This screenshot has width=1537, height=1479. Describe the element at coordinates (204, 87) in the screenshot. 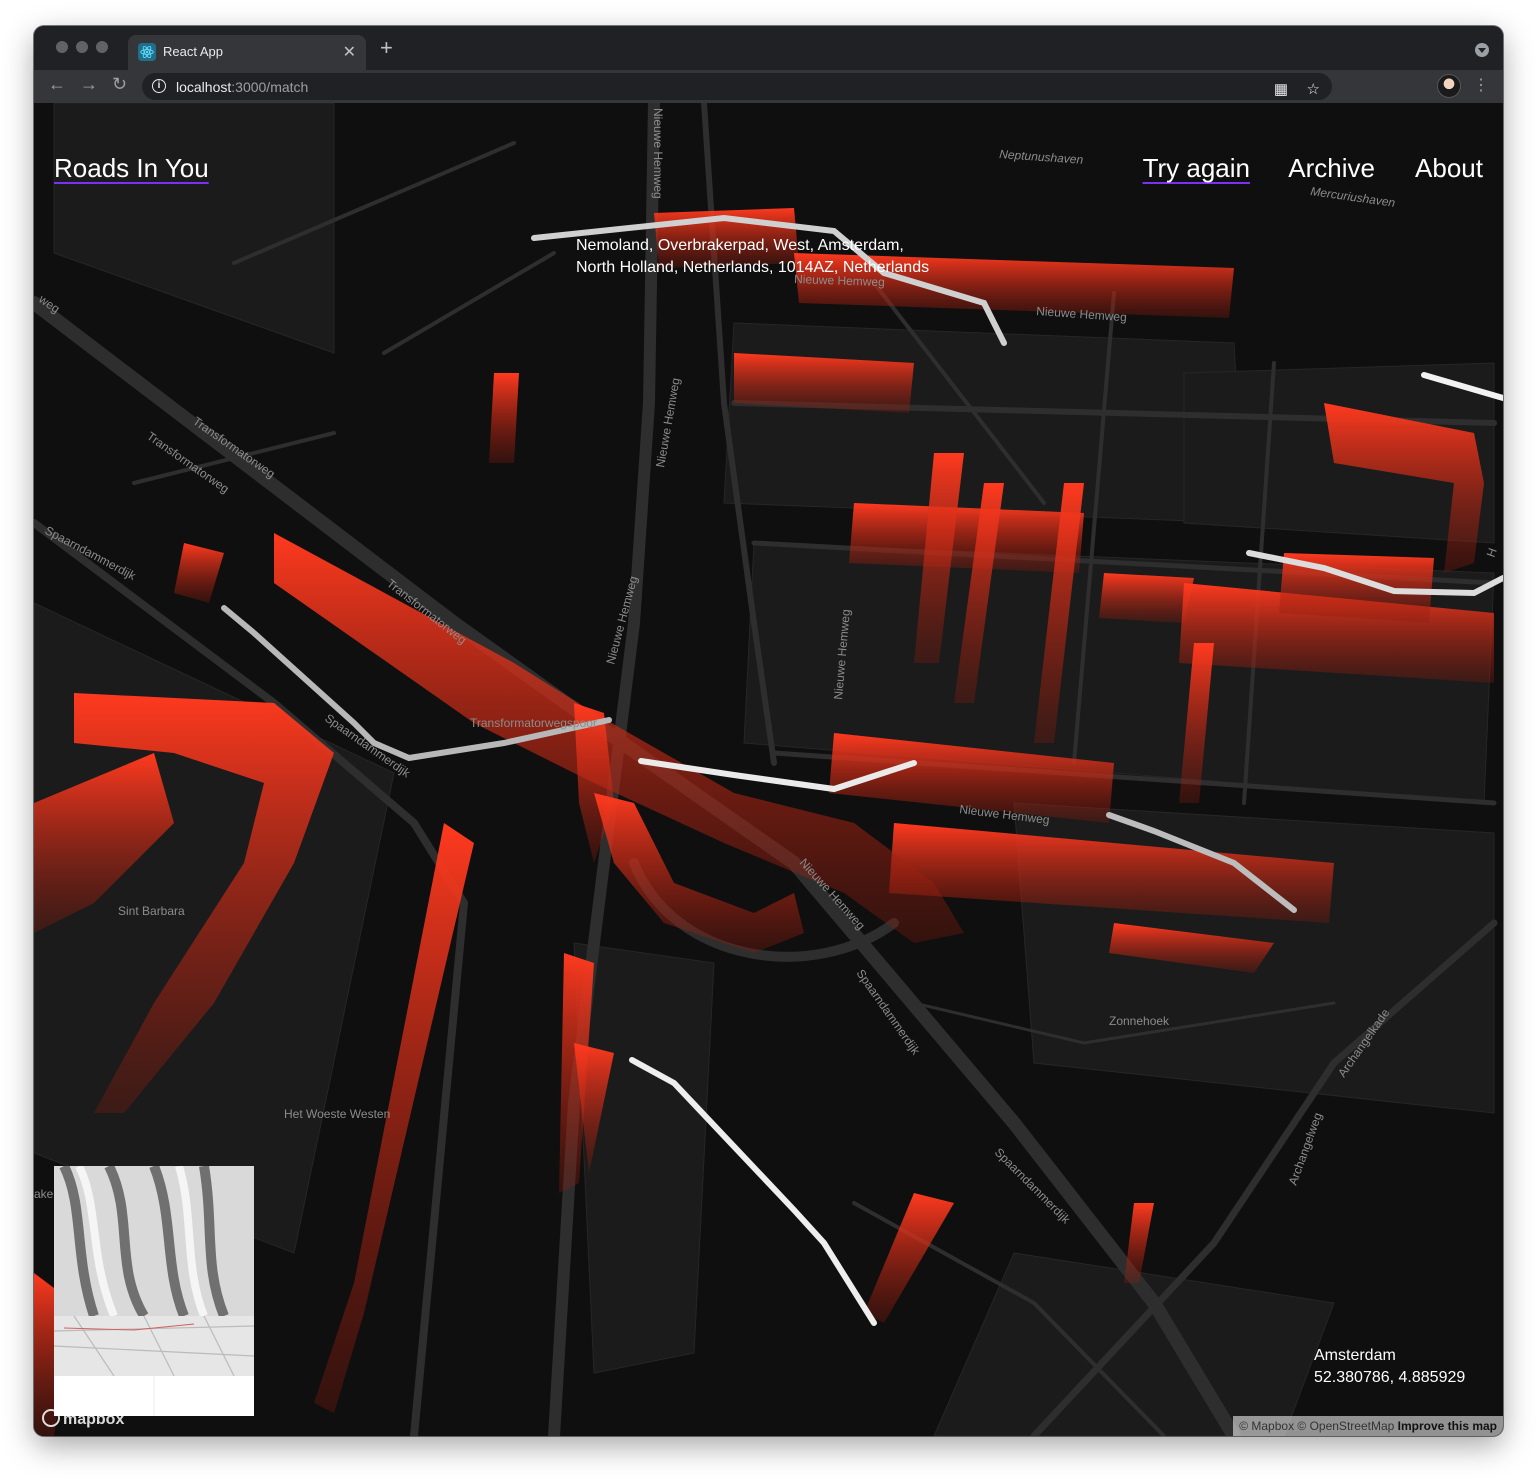

I see `url-host: localhost` at that location.